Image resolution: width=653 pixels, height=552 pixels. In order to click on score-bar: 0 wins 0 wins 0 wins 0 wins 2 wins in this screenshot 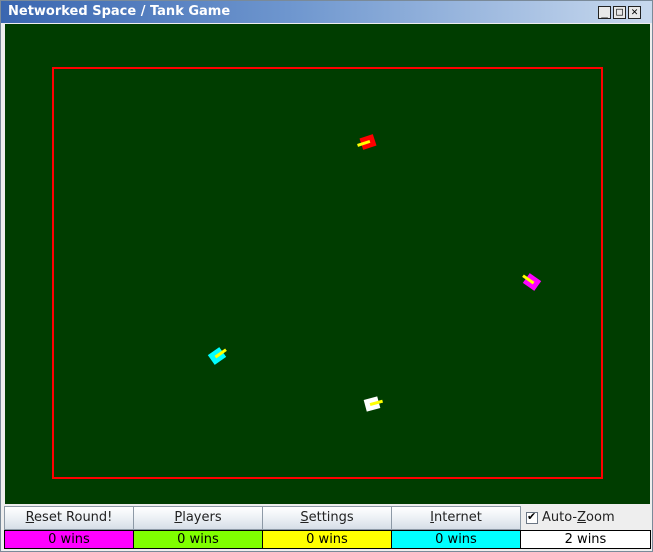, I will do `click(327, 539)`.